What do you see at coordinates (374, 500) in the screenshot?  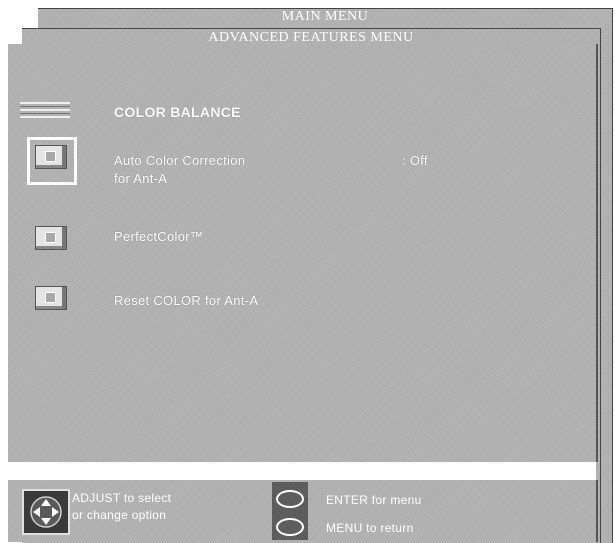 I see `enter-hint: ENTER for menu` at bounding box center [374, 500].